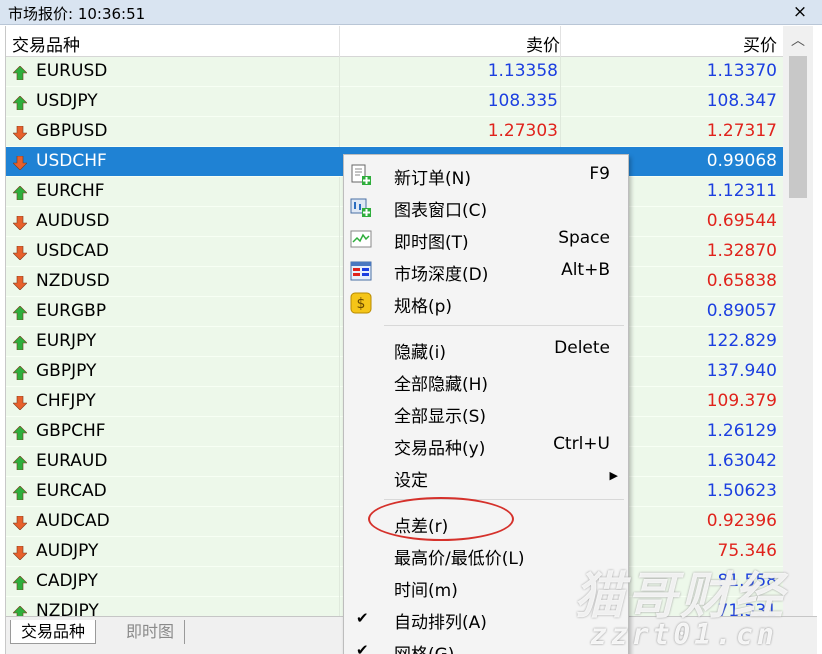  Describe the element at coordinates (486, 239) in the screenshot. I see `menu-item-3: 即时图(T) Space` at that location.